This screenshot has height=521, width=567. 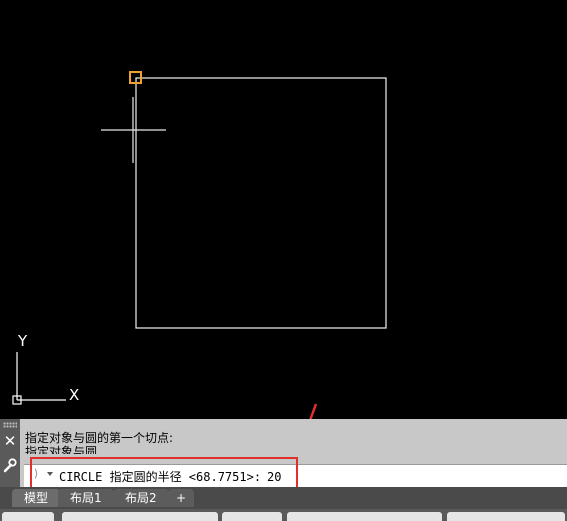 What do you see at coordinates (283, 515) in the screenshot?
I see `status-bar` at bounding box center [283, 515].